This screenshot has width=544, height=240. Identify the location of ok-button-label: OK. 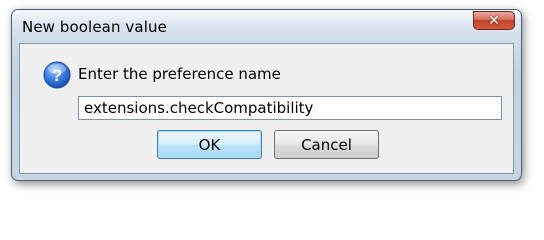
(209, 144).